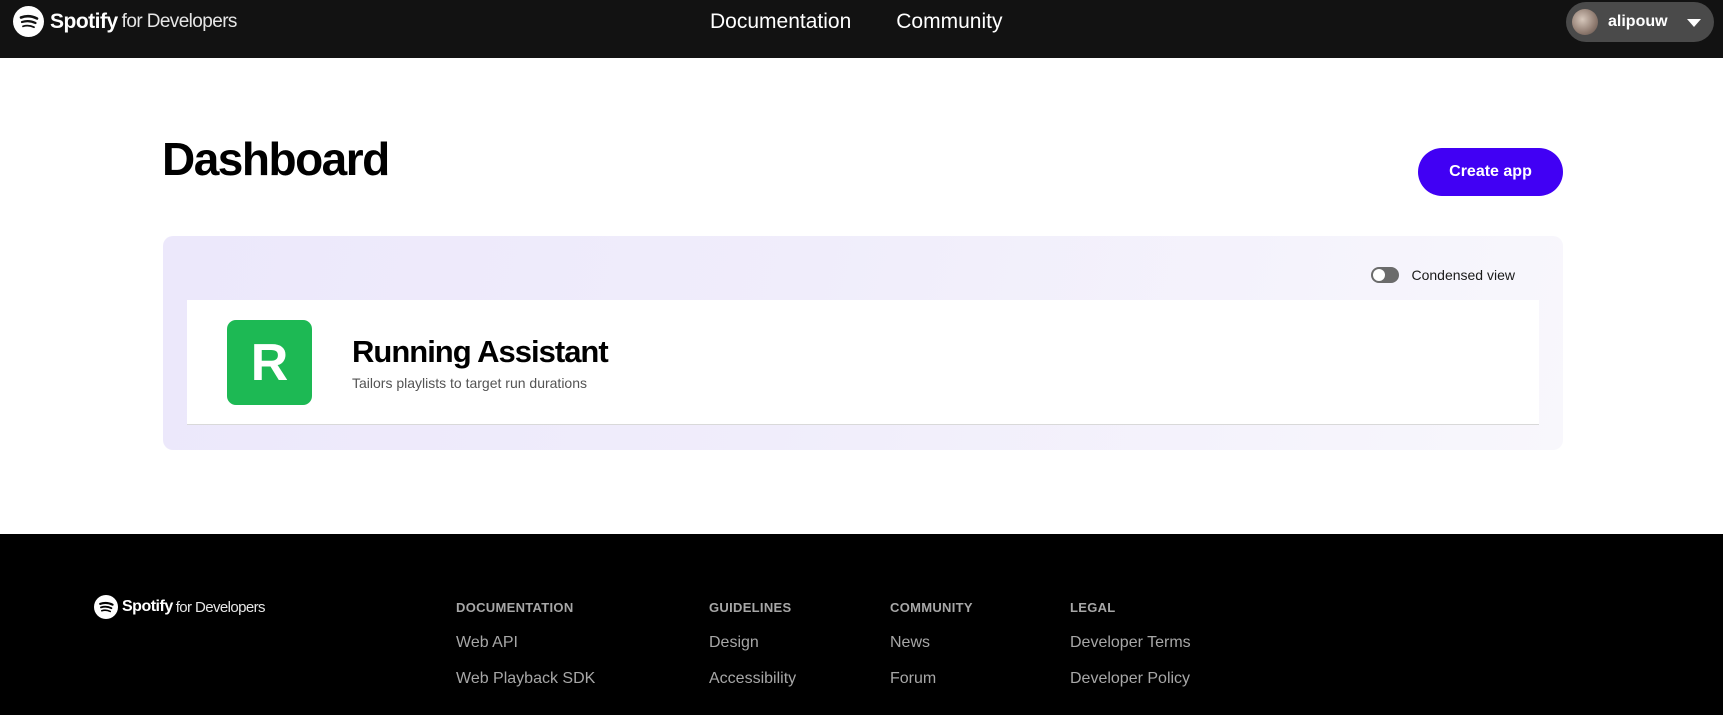 This screenshot has height=715, width=1723. I want to click on footer-link-developer-policy: Developer Policy, so click(1130, 679).